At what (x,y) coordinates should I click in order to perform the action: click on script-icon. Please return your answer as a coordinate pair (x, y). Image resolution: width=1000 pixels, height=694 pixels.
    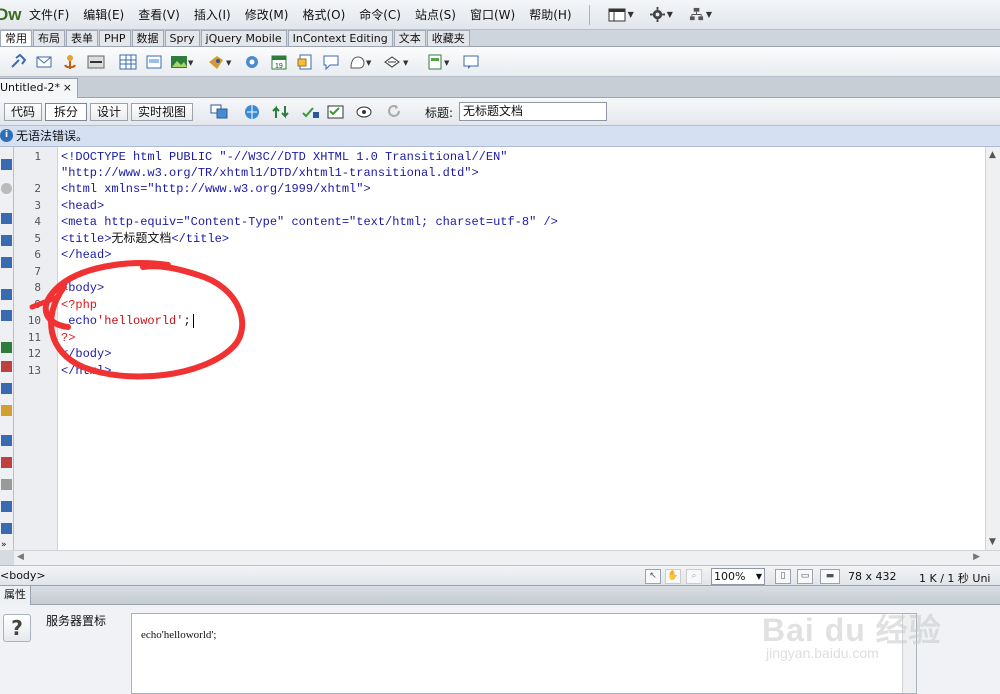
    Looking at the image, I should click on (392, 62).